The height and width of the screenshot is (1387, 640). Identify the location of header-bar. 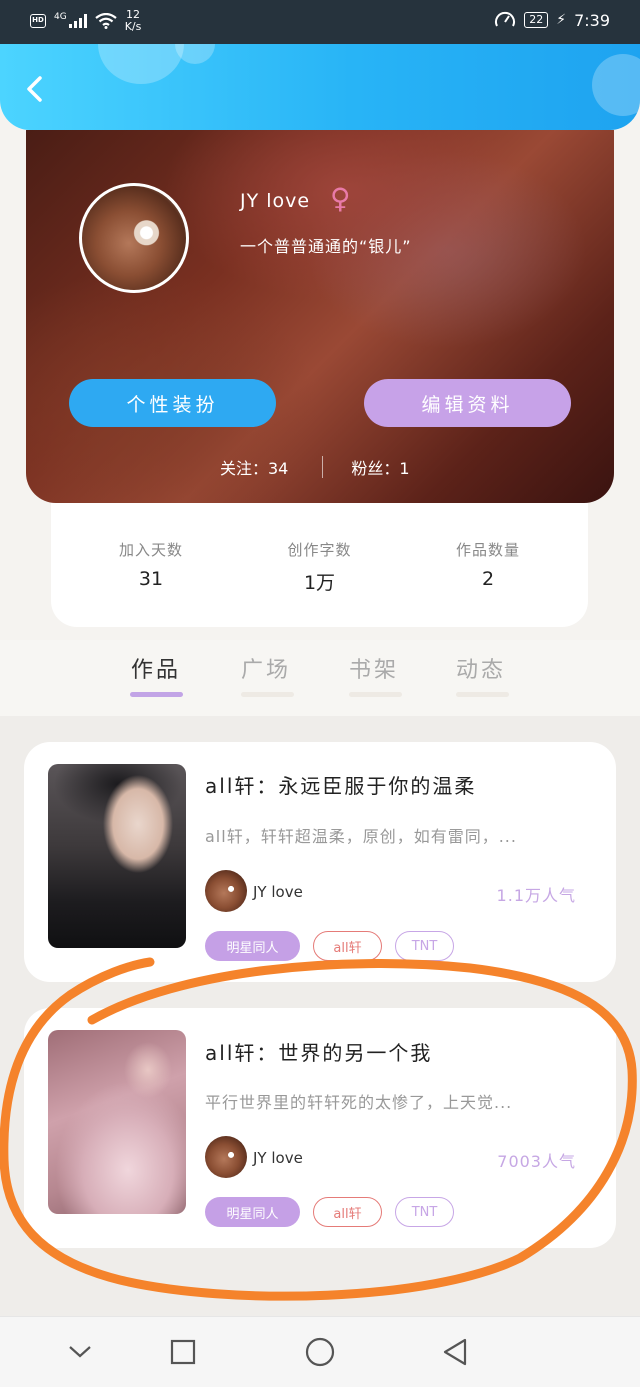
(320, 87).